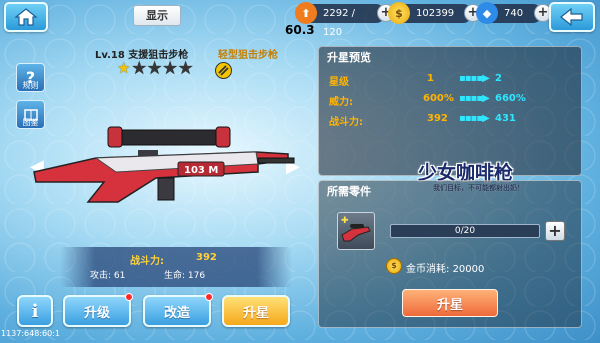 The width and height of the screenshot is (600, 343). What do you see at coordinates (300, 30) in the screenshot?
I see `fps-readout: 60.3` at bounding box center [300, 30].